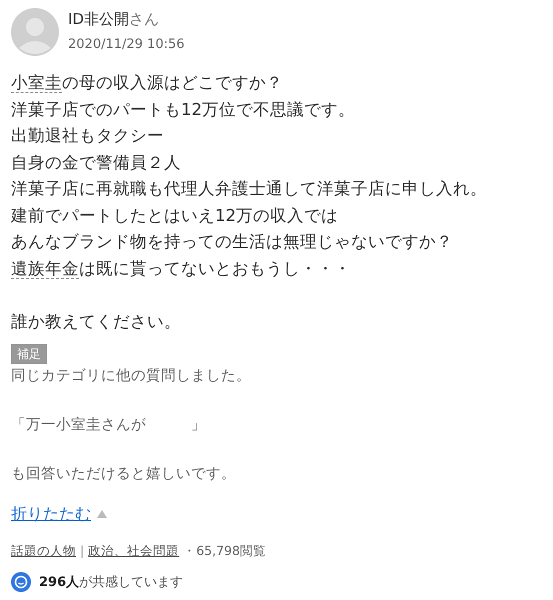 This screenshot has height=600, width=553. Describe the element at coordinates (111, 582) in the screenshot. I see `empathy-count: 296人が共感しています` at that location.